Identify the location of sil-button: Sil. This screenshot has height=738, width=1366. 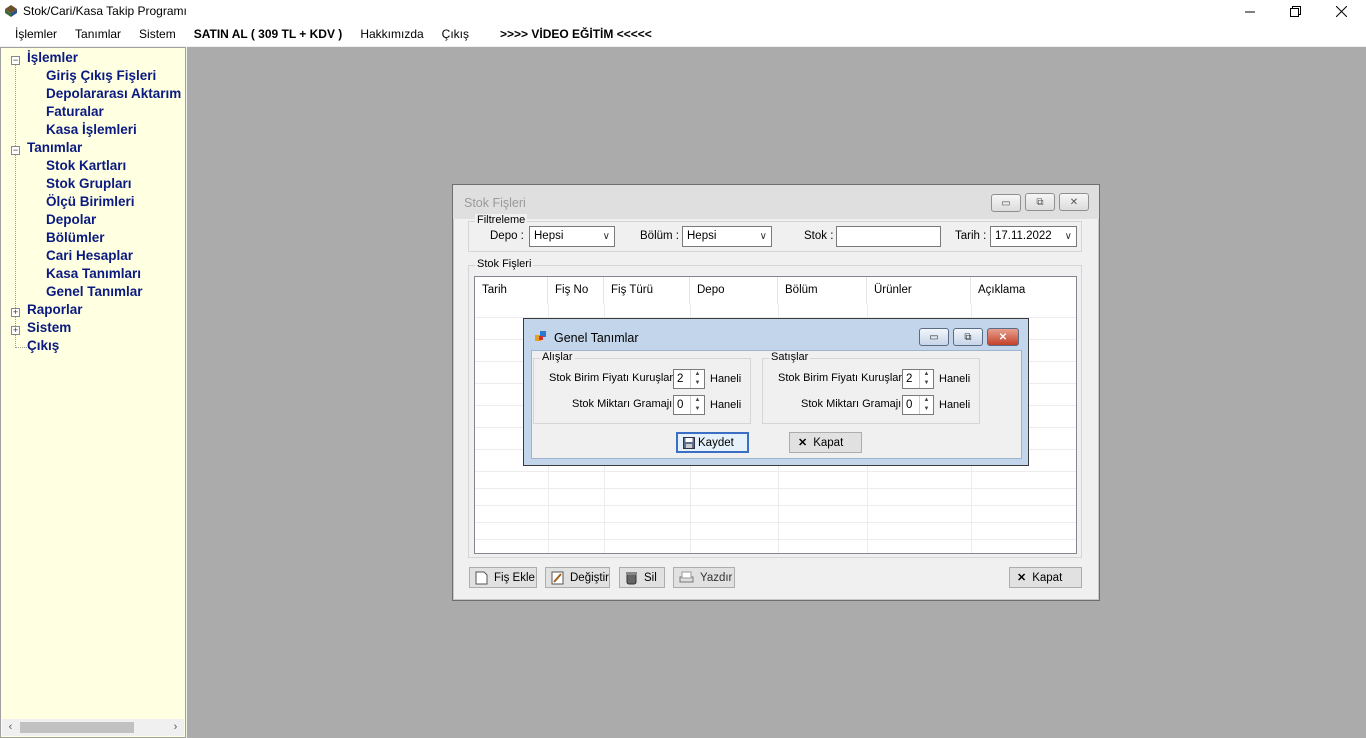
(642, 577).